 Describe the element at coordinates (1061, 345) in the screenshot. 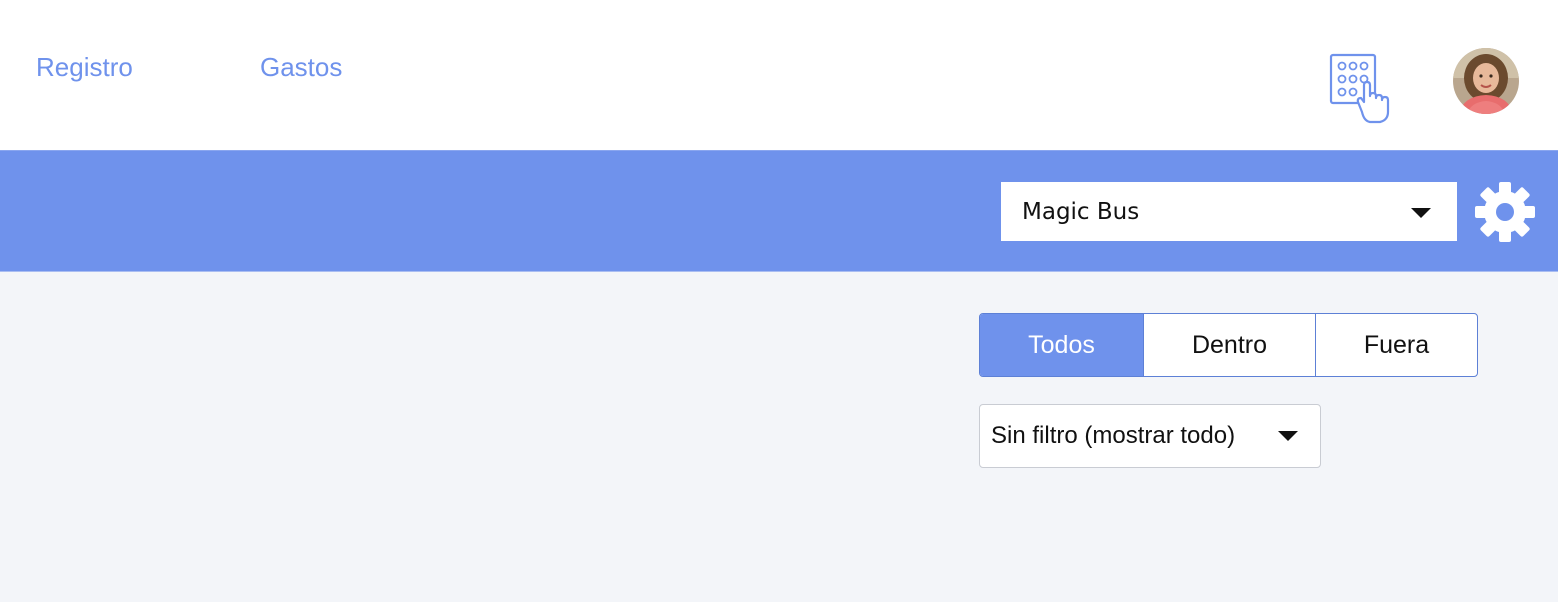

I see `segment-todos: Todos` at that location.